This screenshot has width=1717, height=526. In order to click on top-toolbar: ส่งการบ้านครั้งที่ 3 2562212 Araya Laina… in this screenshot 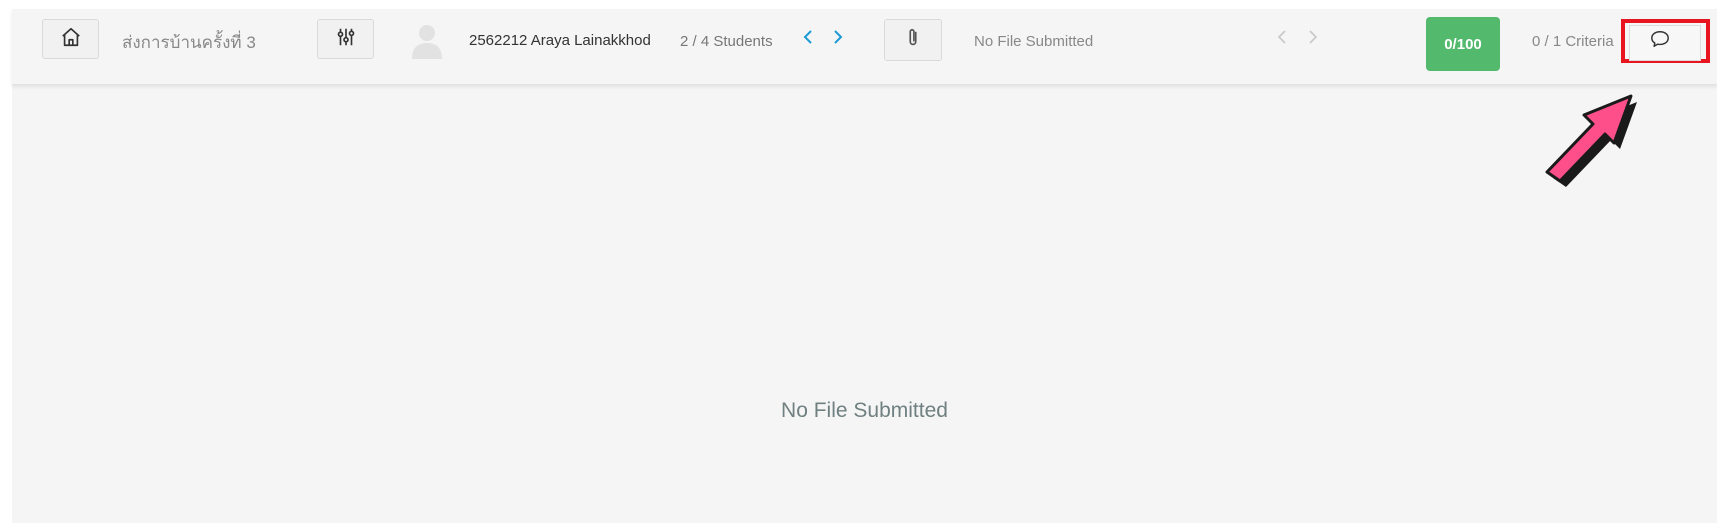, I will do `click(864, 47)`.